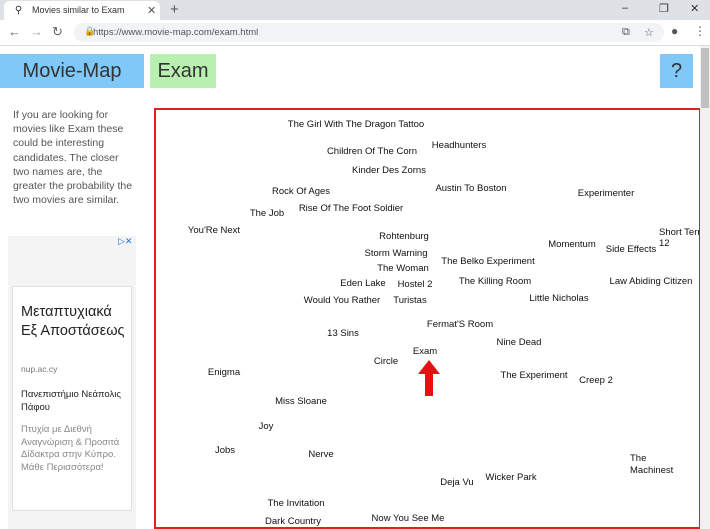 The height and width of the screenshot is (529, 710). What do you see at coordinates (183, 71) in the screenshot?
I see `current-movie-label: Exam` at bounding box center [183, 71].